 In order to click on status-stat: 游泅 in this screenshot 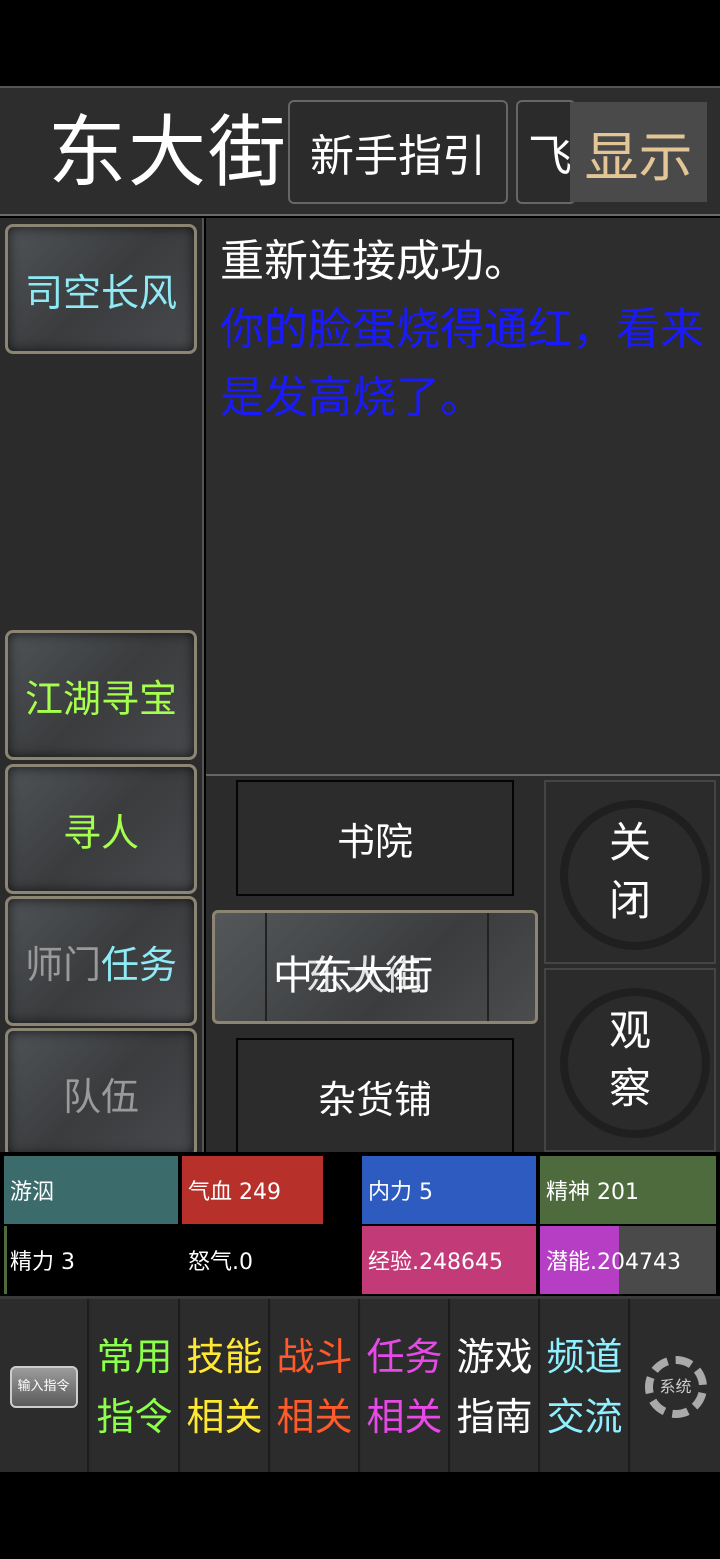, I will do `click(91, 1190)`.